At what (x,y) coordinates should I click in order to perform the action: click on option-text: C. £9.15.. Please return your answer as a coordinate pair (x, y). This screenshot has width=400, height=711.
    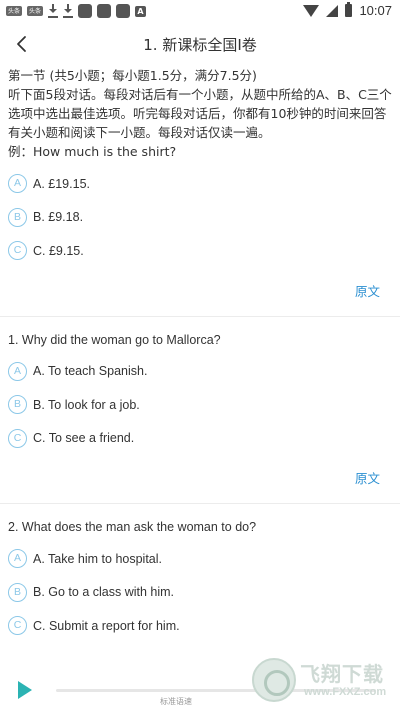
    Looking at the image, I should click on (58, 250).